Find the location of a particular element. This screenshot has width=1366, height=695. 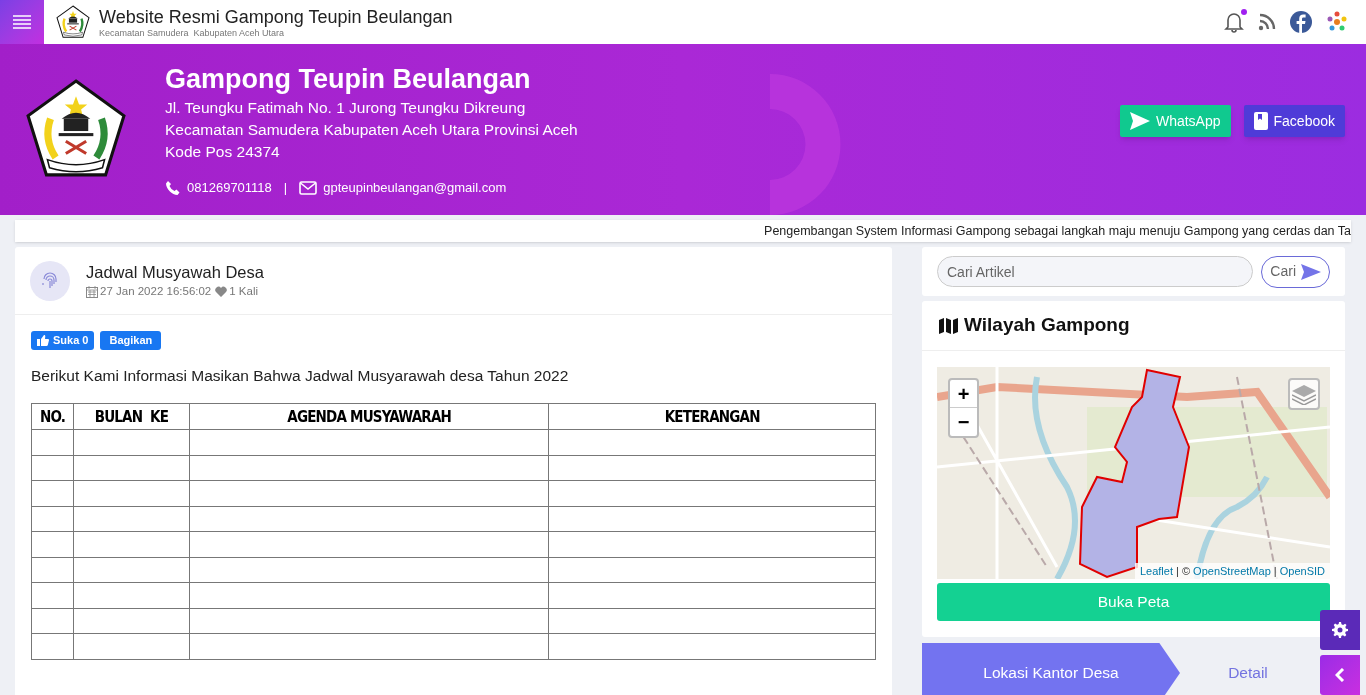

office-tab: Detail is located at coordinates (1248, 669).